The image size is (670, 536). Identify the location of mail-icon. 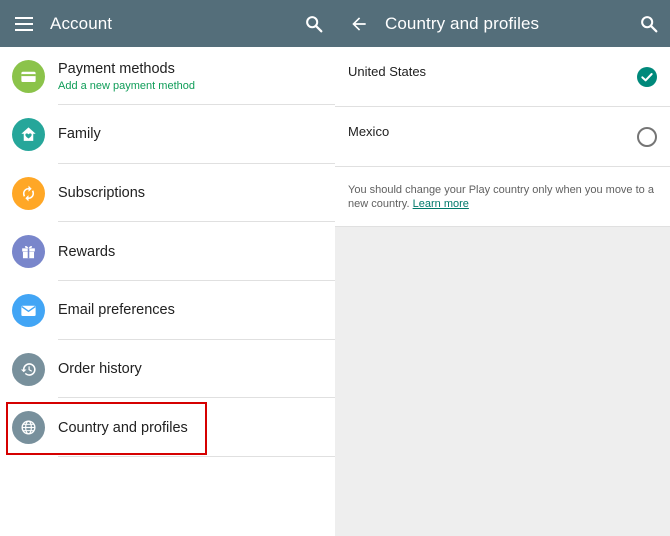
(28, 310).